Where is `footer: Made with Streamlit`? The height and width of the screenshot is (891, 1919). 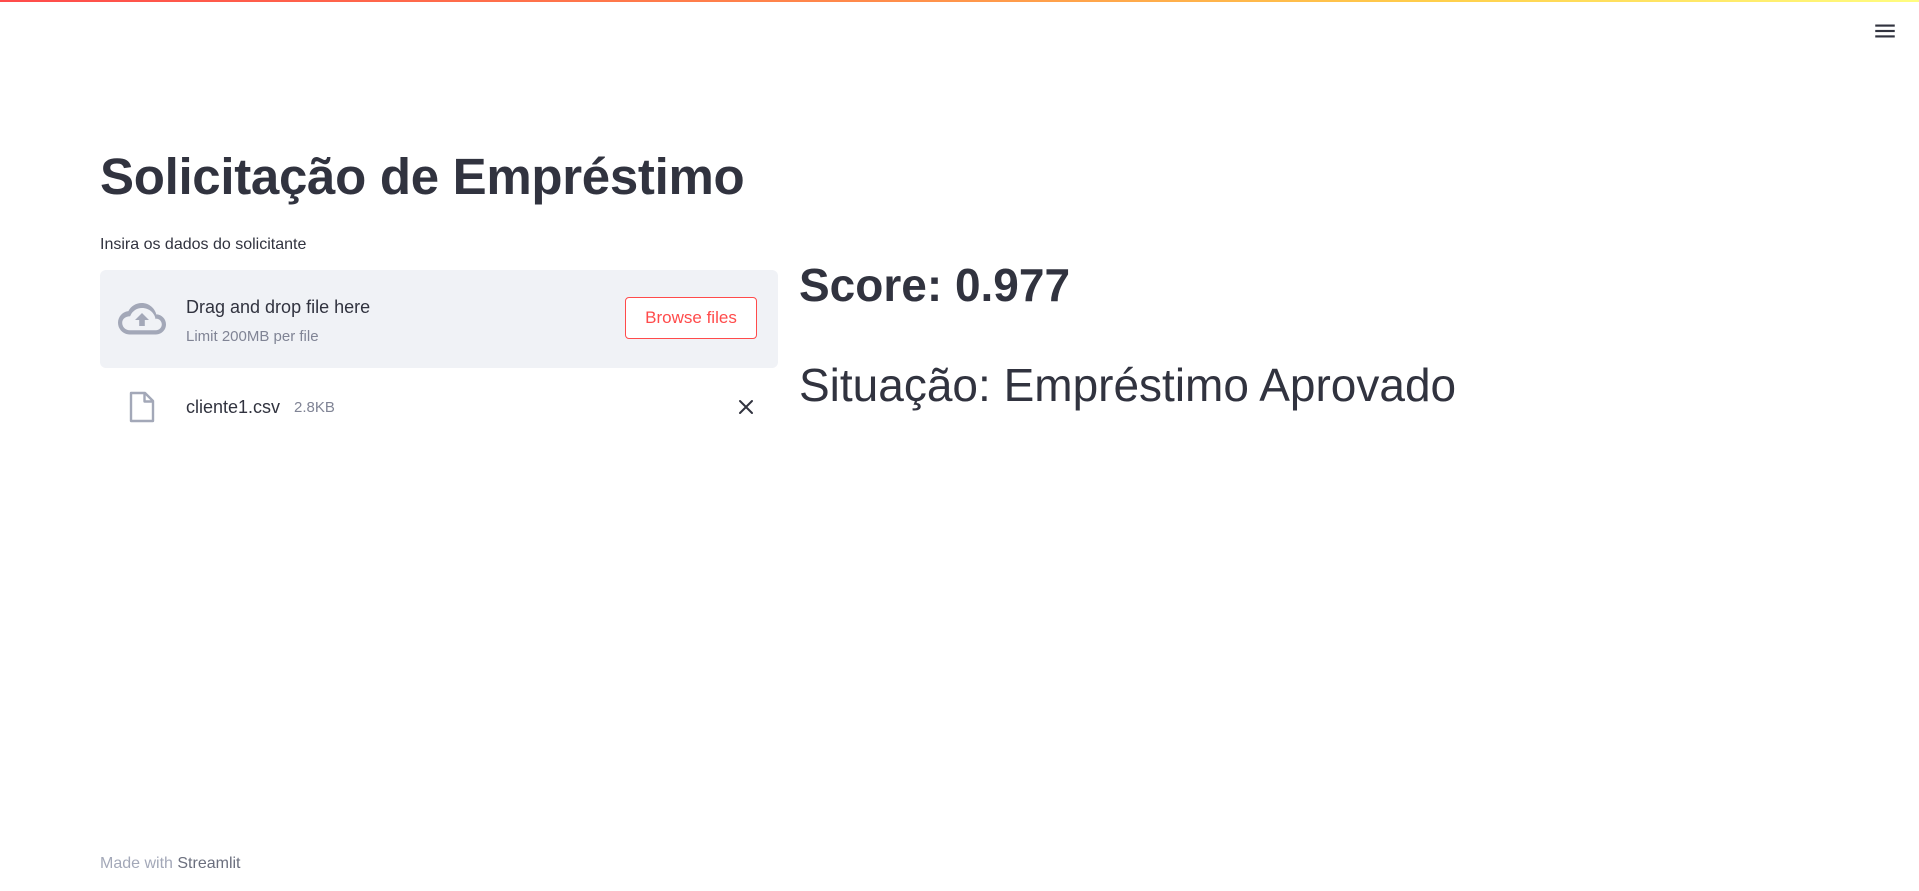 footer: Made with Streamlit is located at coordinates (170, 864).